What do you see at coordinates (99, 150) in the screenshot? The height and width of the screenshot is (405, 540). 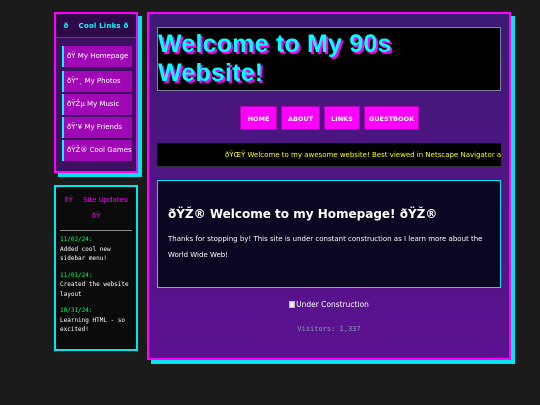 I see `sidebar-link-label: ðŸŽ® Cool Games` at bounding box center [99, 150].